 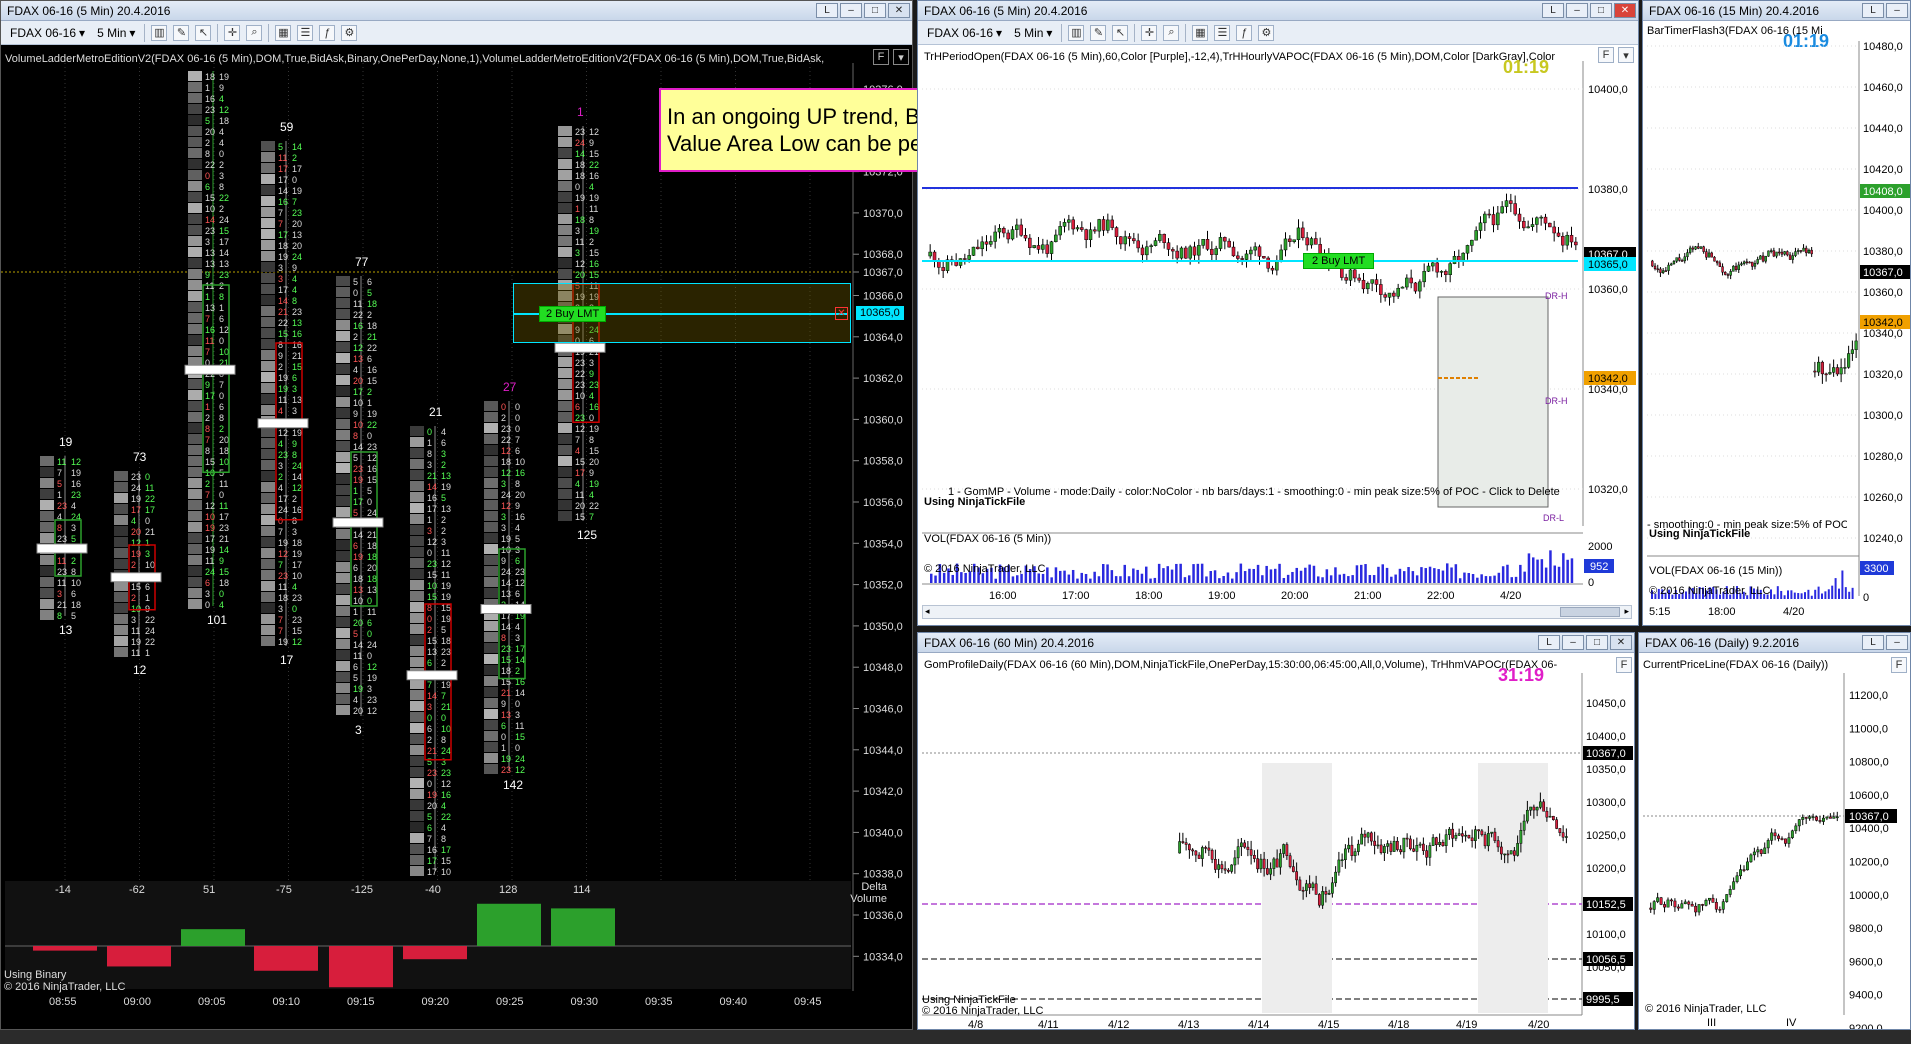 What do you see at coordinates (1118, 1024) in the screenshot?
I see `h1-x-tick-label: 4/12` at bounding box center [1118, 1024].